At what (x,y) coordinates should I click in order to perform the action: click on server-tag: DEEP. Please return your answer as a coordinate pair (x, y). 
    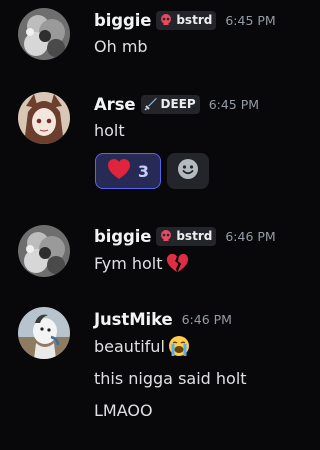
    Looking at the image, I should click on (170, 104).